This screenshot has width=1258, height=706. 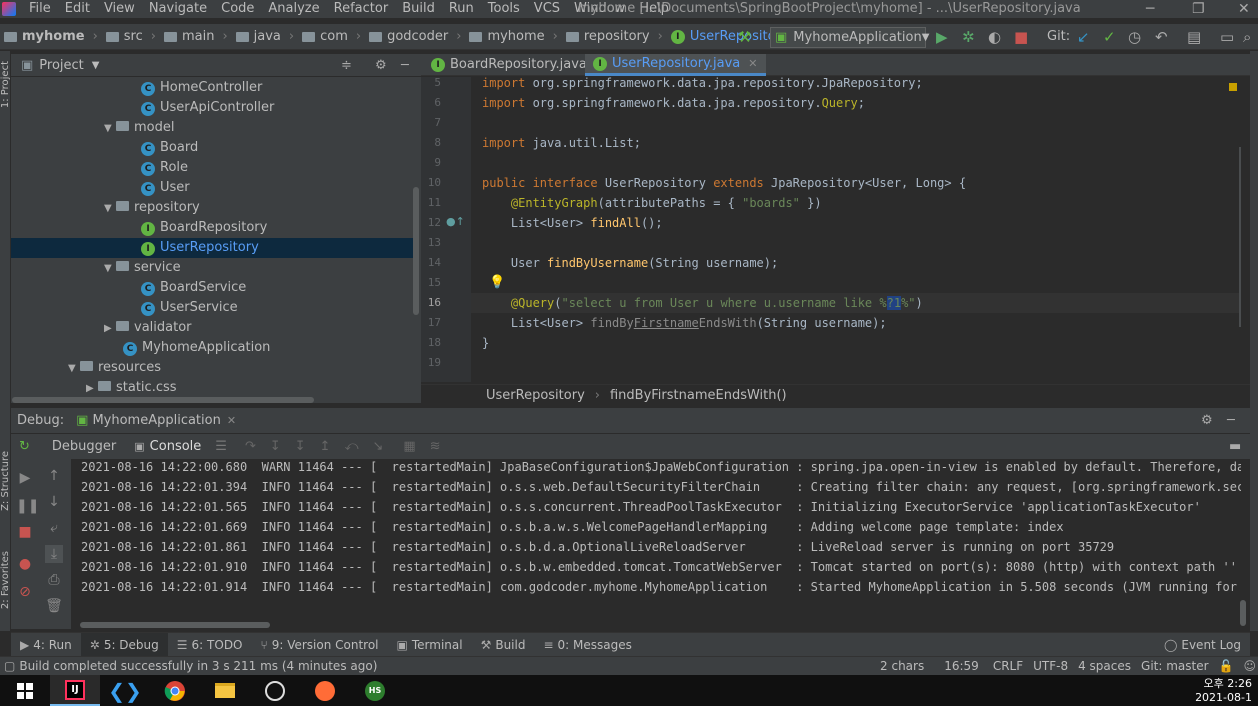 I want to click on project-tree-hscrollbar, so click(x=163, y=400).